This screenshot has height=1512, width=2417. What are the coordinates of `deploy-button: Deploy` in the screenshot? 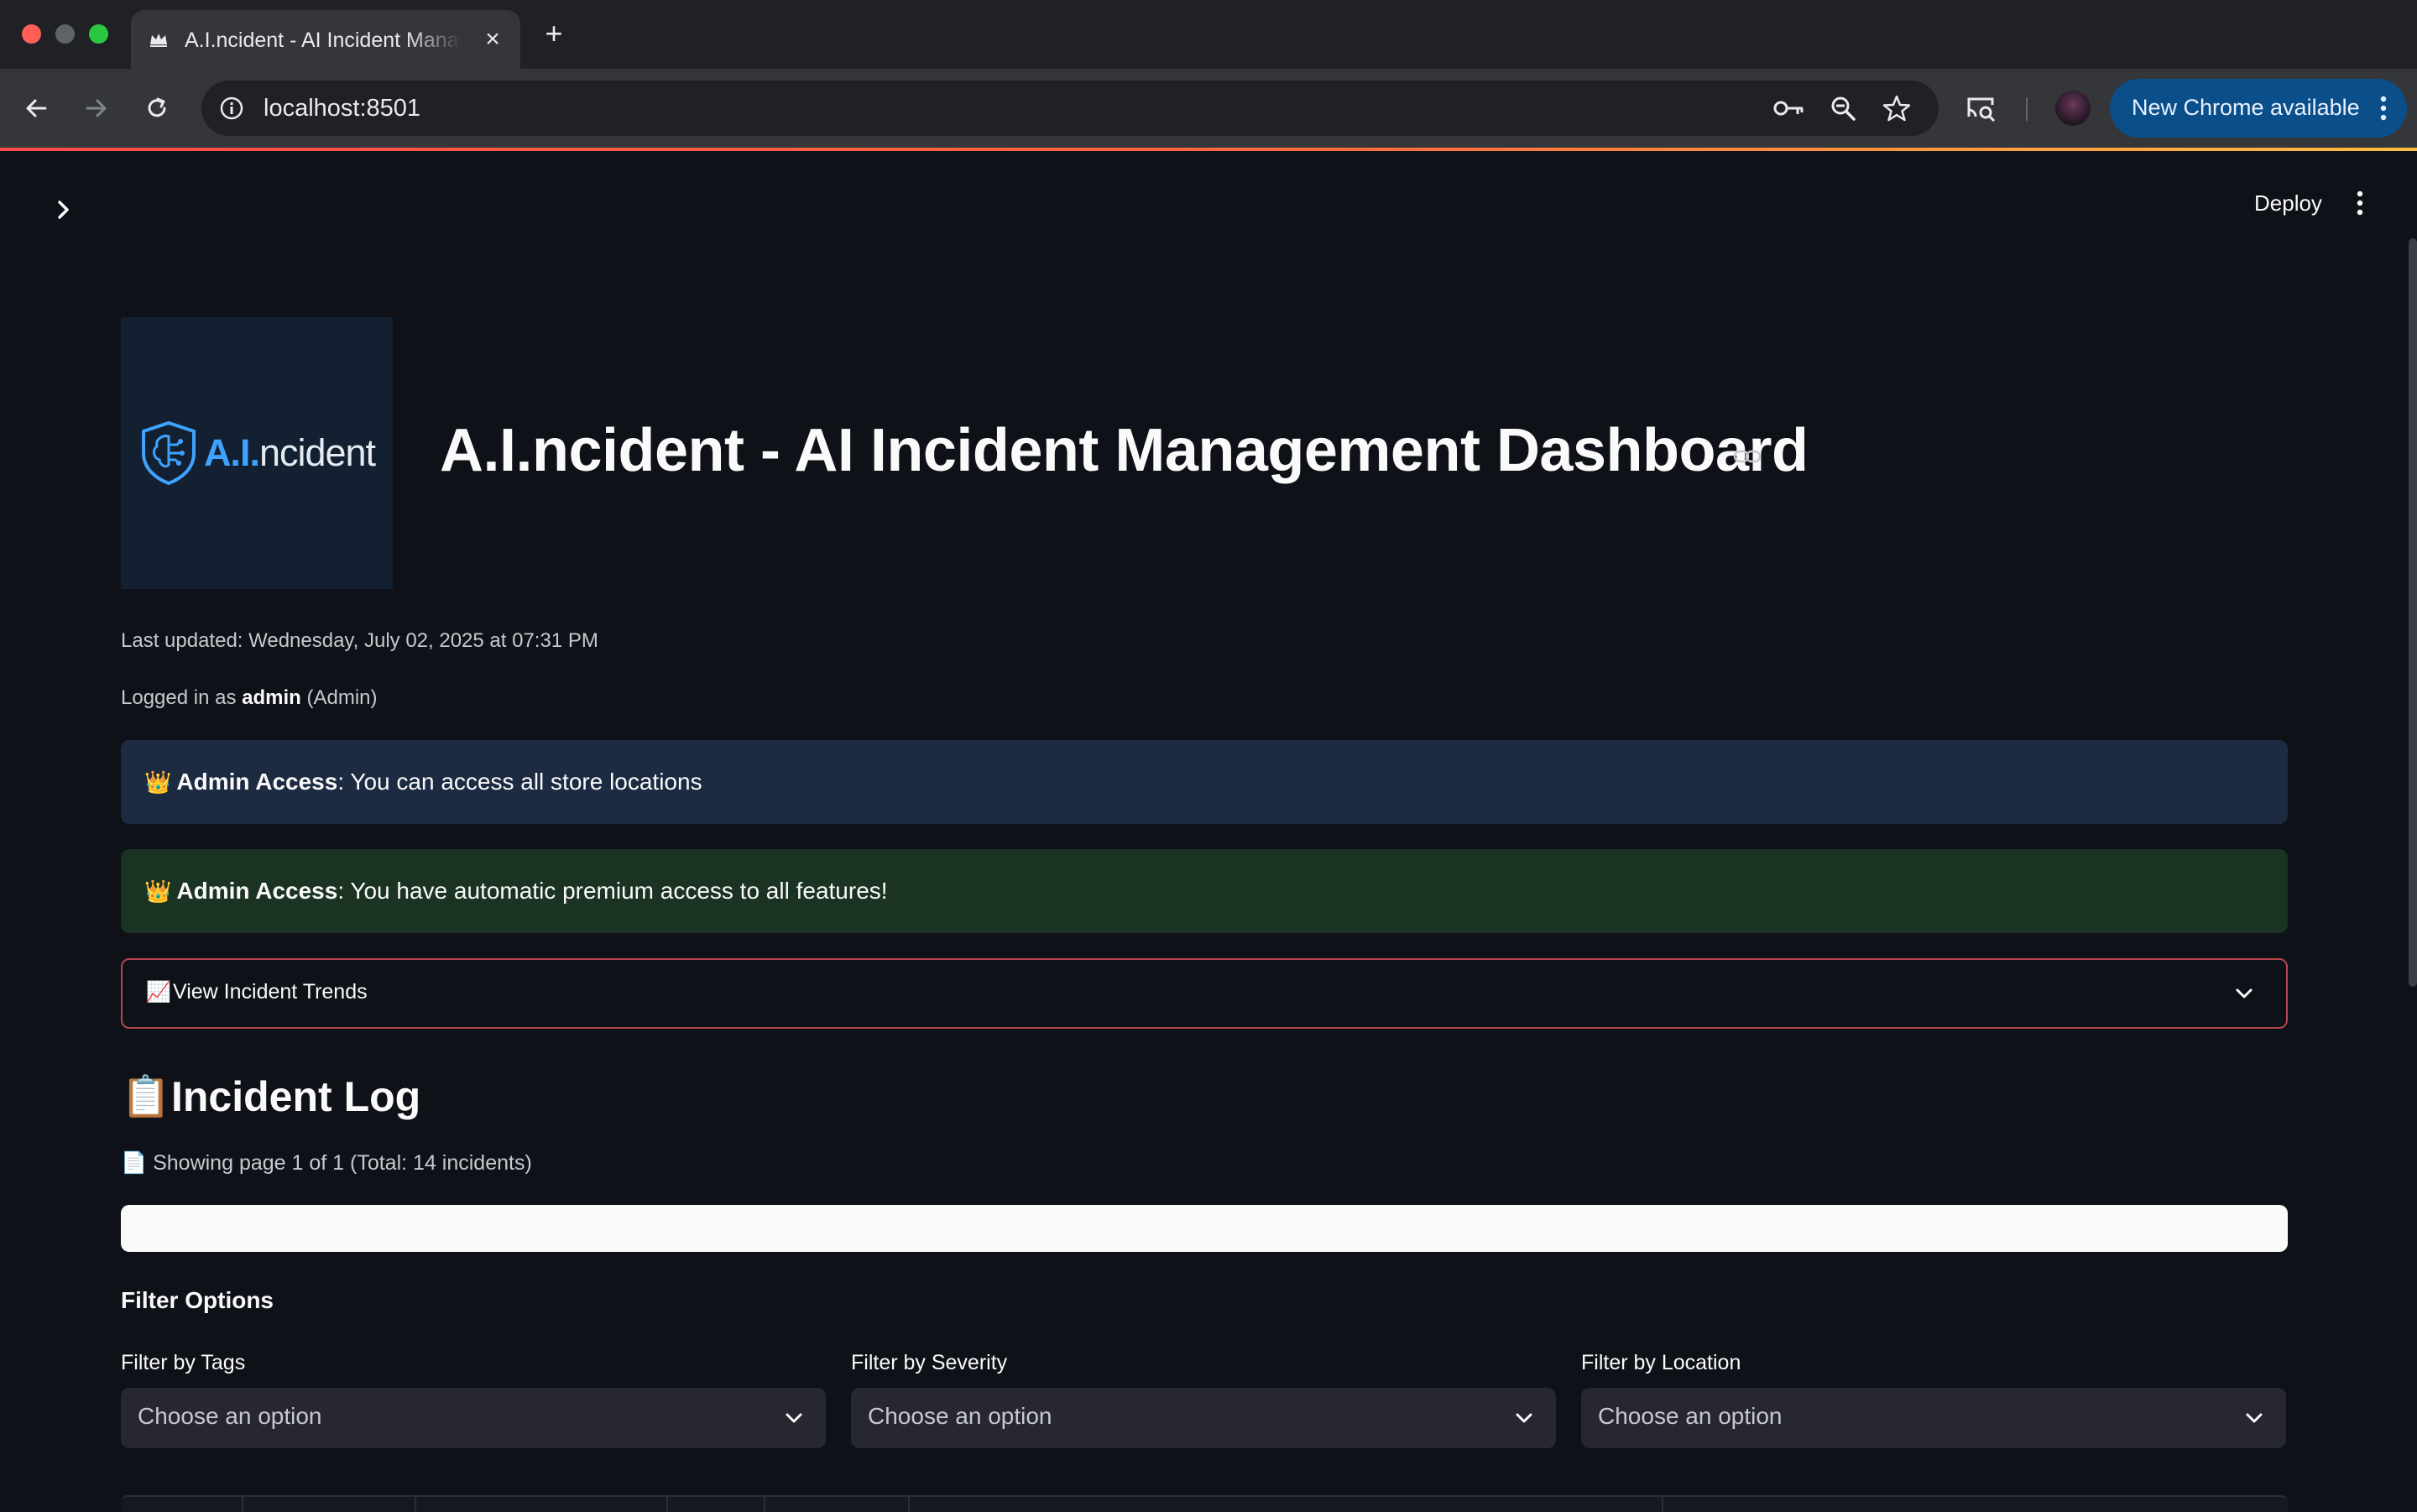 It's located at (2288, 203).